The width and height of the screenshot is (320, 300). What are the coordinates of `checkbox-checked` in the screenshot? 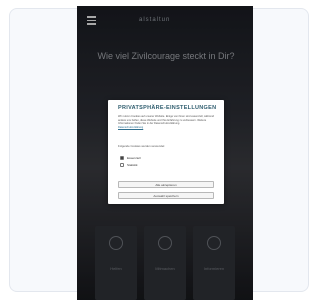 It's located at (122, 158).